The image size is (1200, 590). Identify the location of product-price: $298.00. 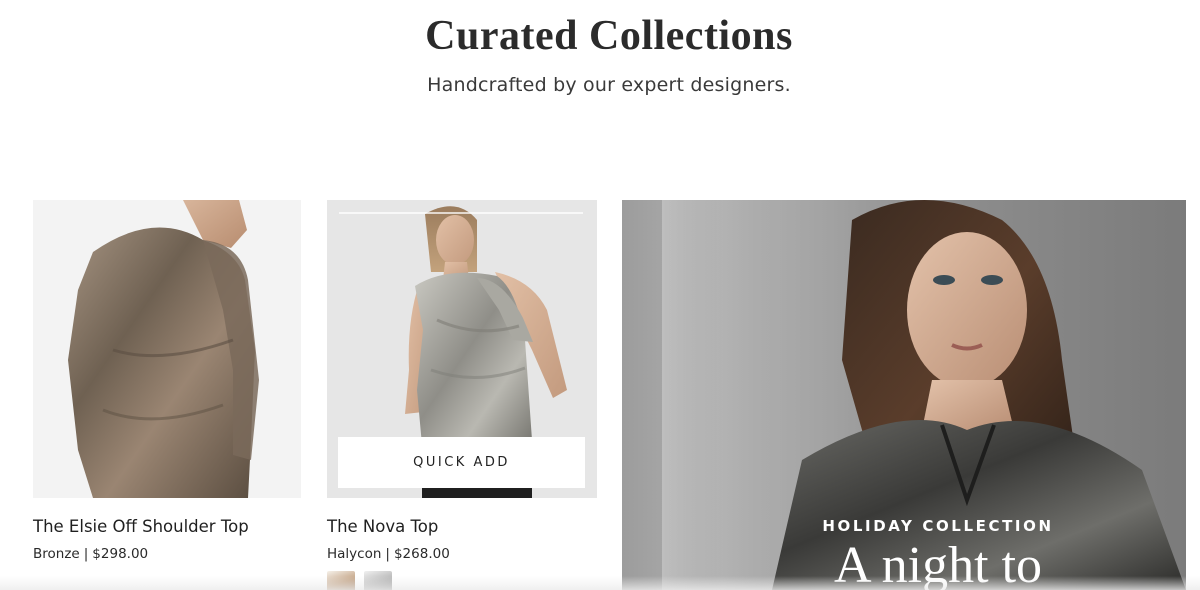
(120, 554).